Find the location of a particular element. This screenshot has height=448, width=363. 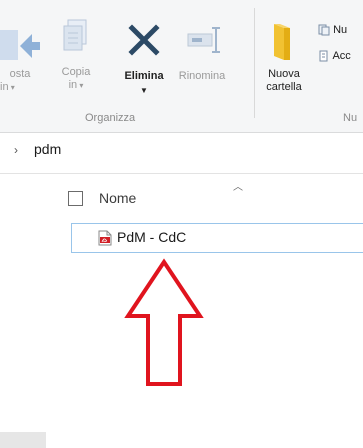

easy-access-button: Acc is located at coordinates (334, 56).